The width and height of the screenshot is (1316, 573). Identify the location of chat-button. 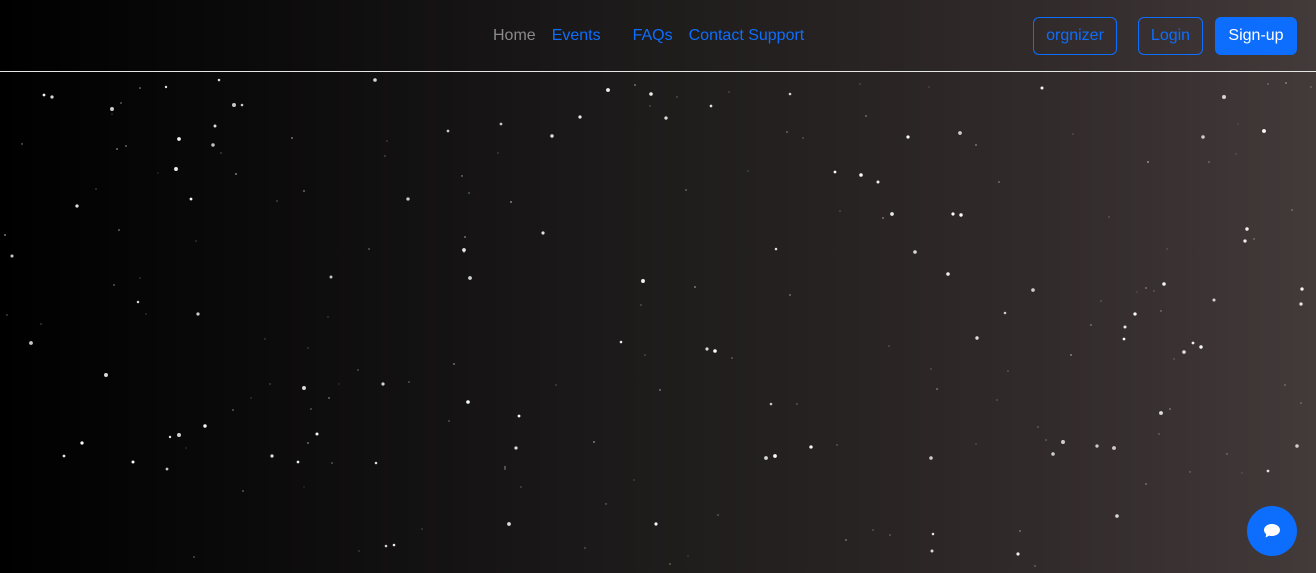
(1272, 531).